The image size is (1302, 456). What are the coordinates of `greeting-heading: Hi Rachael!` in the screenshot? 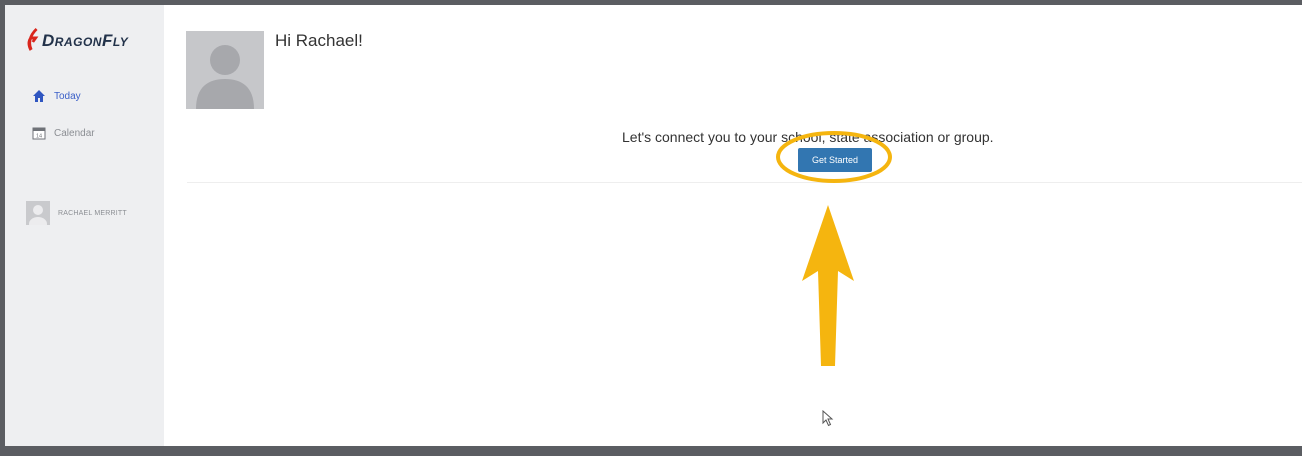 It's located at (319, 40).